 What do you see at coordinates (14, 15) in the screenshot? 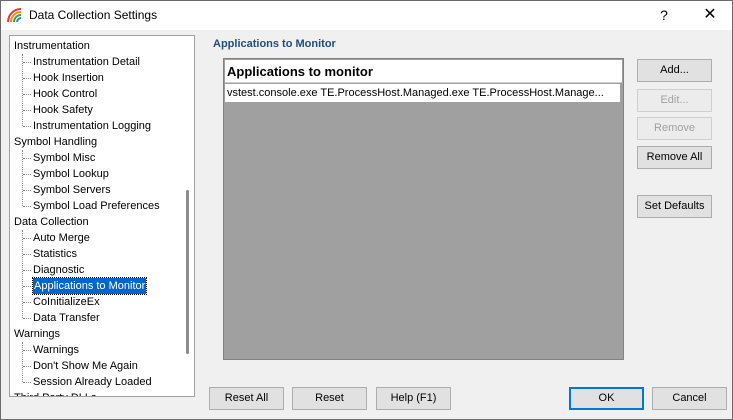
I see `app-rainbow-icon` at bounding box center [14, 15].